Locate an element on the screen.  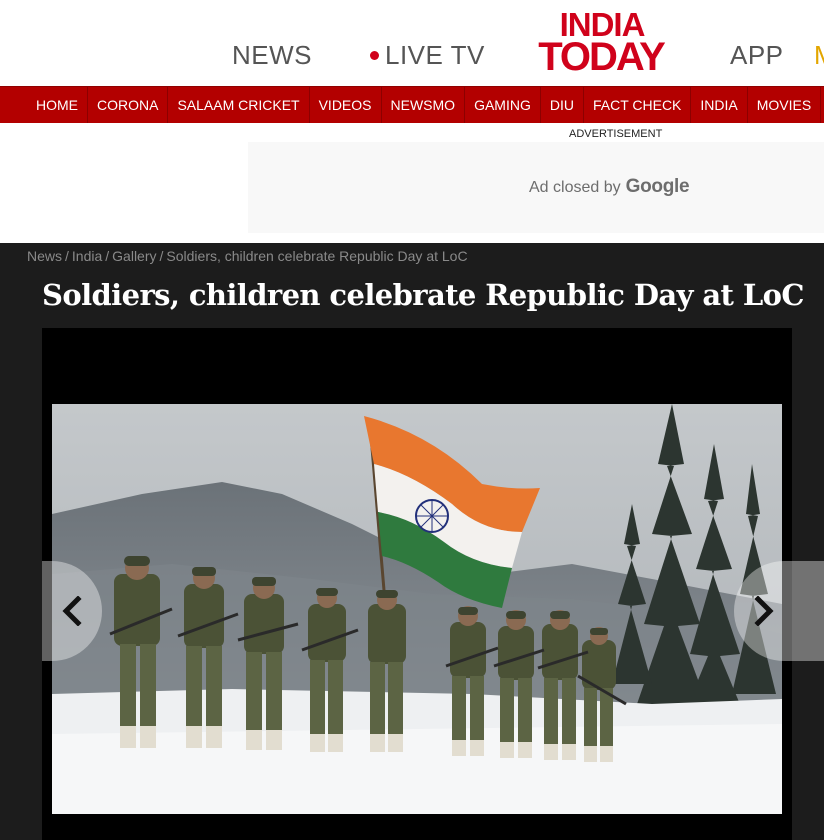
logo-line2: TODAY is located at coordinates (602, 55).